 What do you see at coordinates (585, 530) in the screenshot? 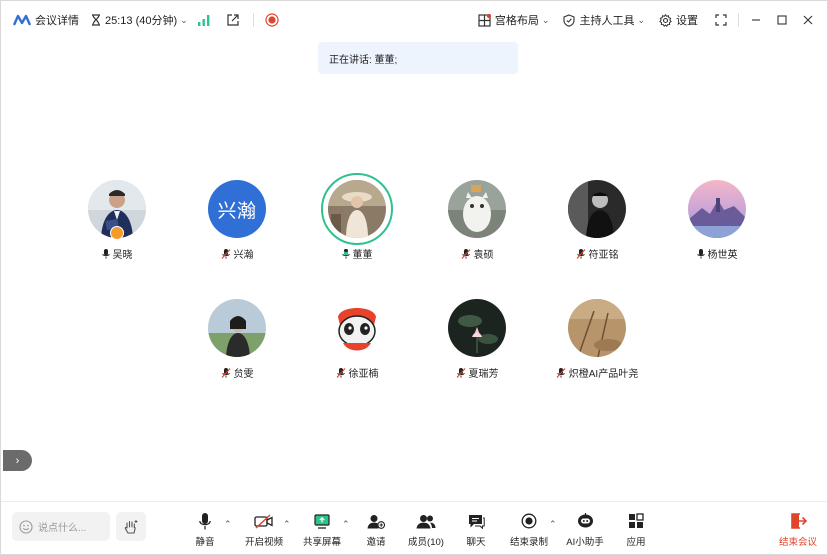
I see `ai-assistant-button: AI小助手` at bounding box center [585, 530].